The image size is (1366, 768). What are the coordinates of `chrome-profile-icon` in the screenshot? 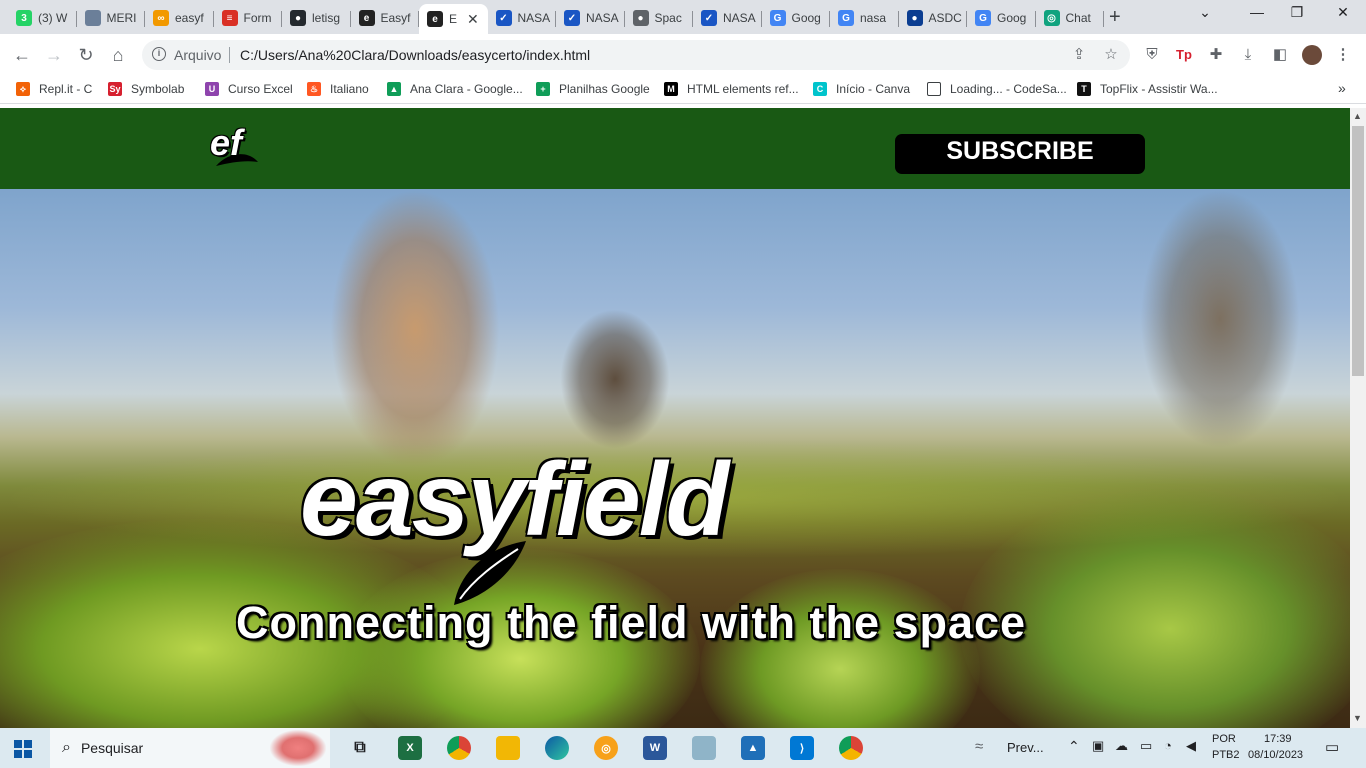 It's located at (851, 748).